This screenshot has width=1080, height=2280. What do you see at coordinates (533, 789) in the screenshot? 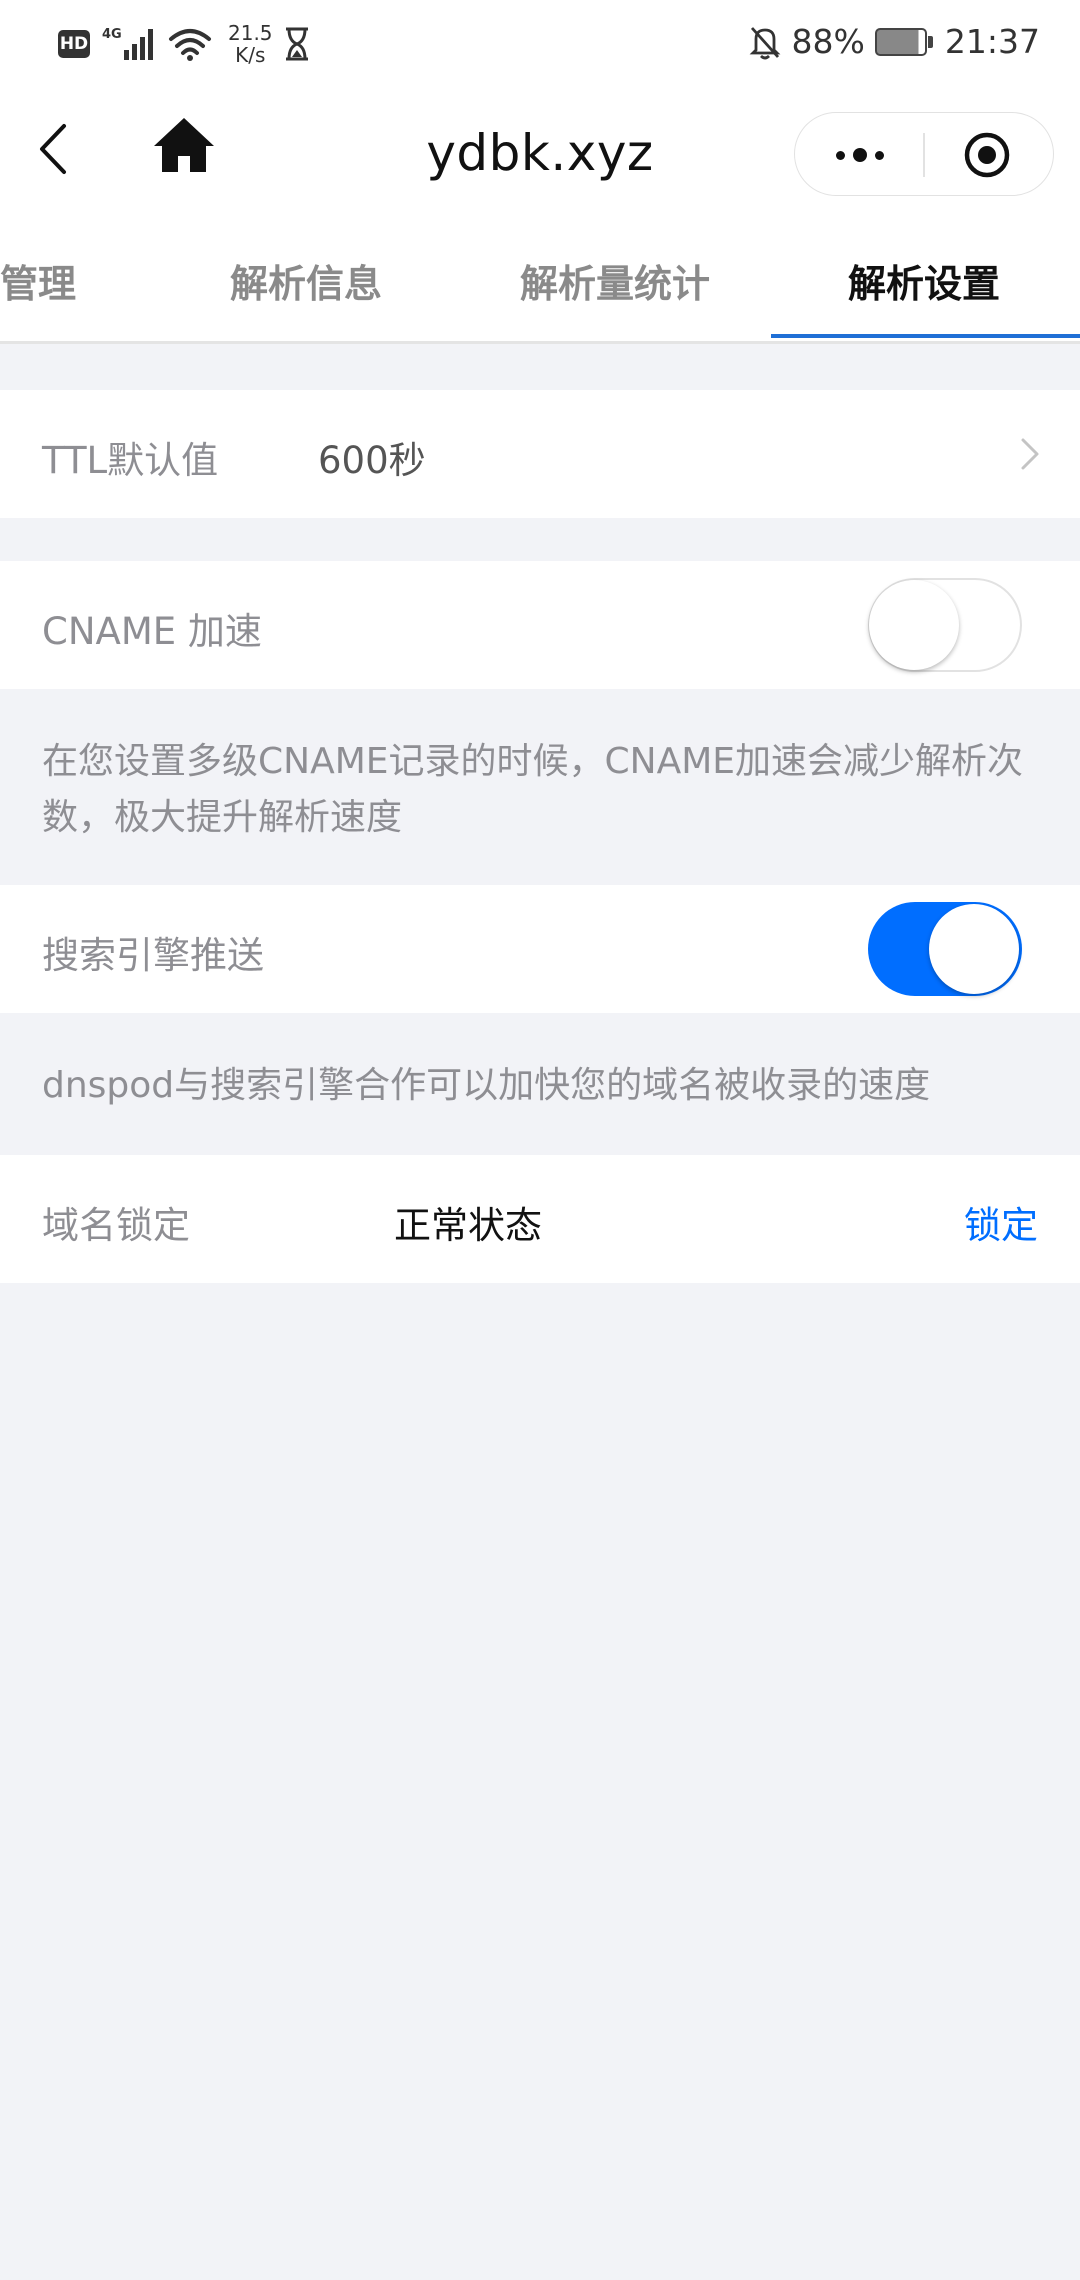
I see `cname-description: 在您设置多级CNAME记录的时候，CNAME加速会减少解析次数，极大提升解析速度` at bounding box center [533, 789].